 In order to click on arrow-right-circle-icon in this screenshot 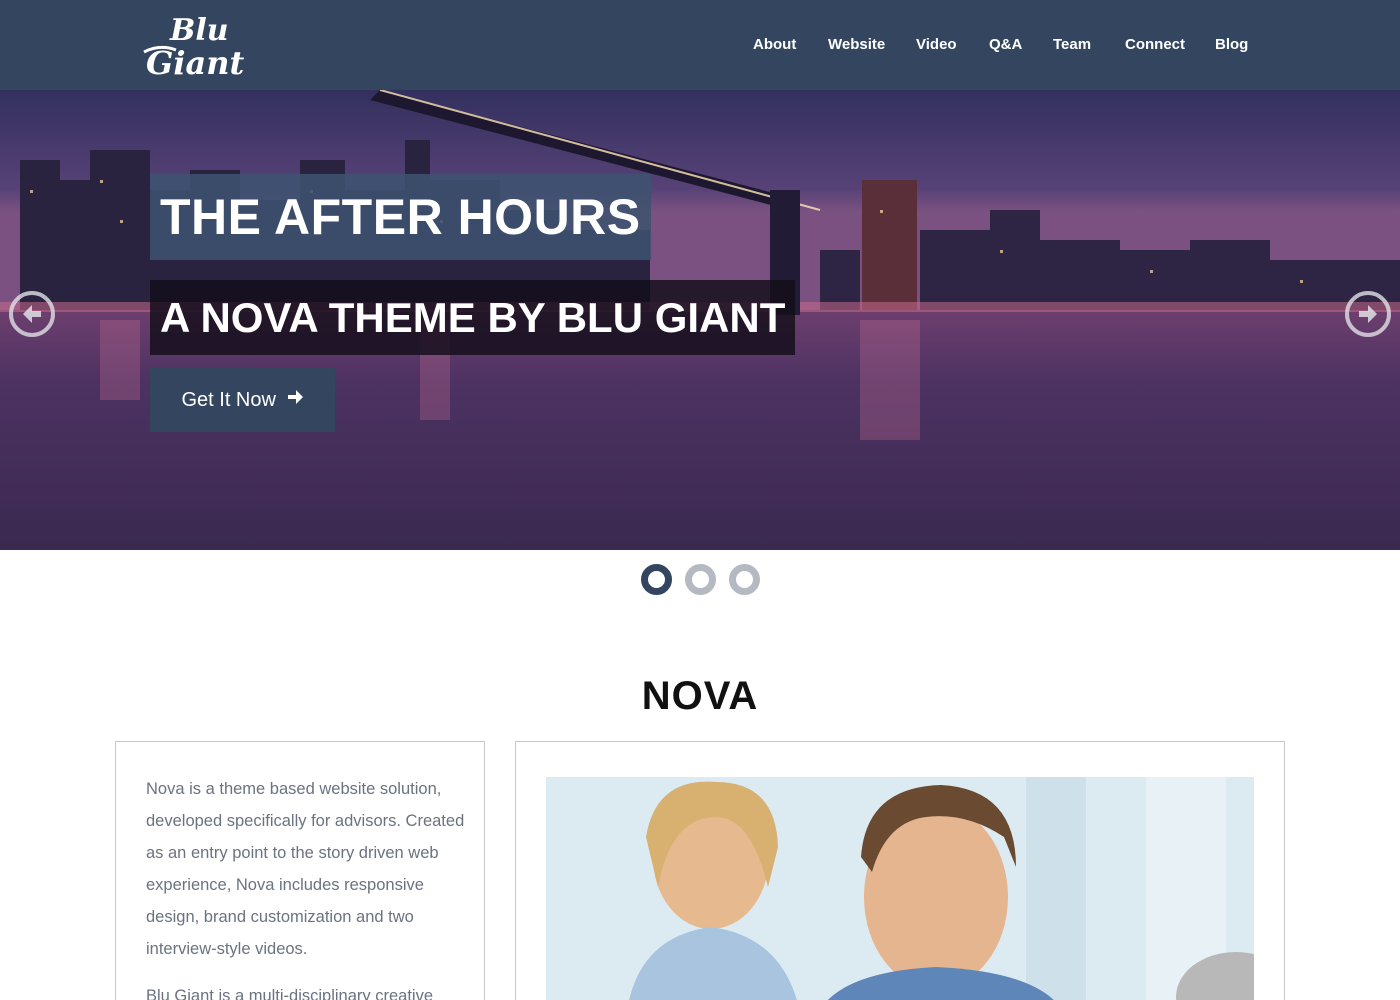, I will do `click(1368, 314)`.